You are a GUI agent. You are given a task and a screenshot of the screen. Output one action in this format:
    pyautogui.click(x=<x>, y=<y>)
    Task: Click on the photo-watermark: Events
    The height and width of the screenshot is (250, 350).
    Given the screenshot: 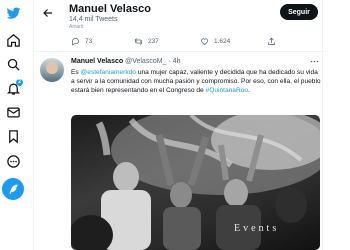 What is the action you would take?
    pyautogui.click(x=257, y=228)
    